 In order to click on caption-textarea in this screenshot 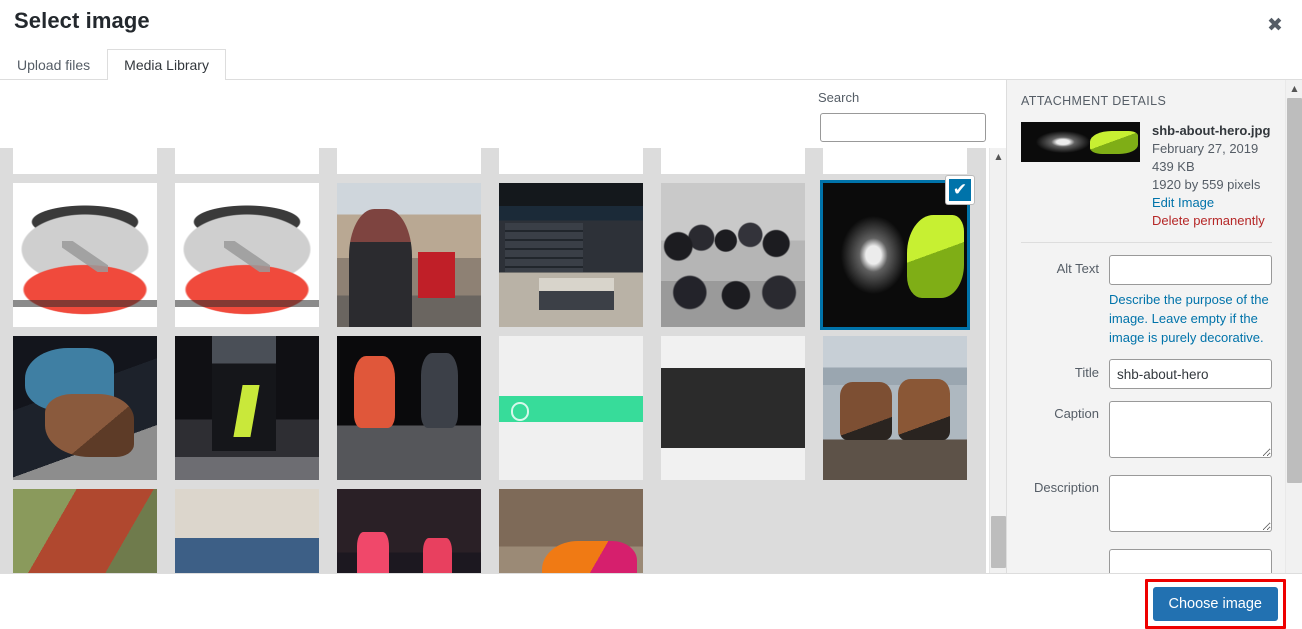, I will do `click(1190, 429)`.